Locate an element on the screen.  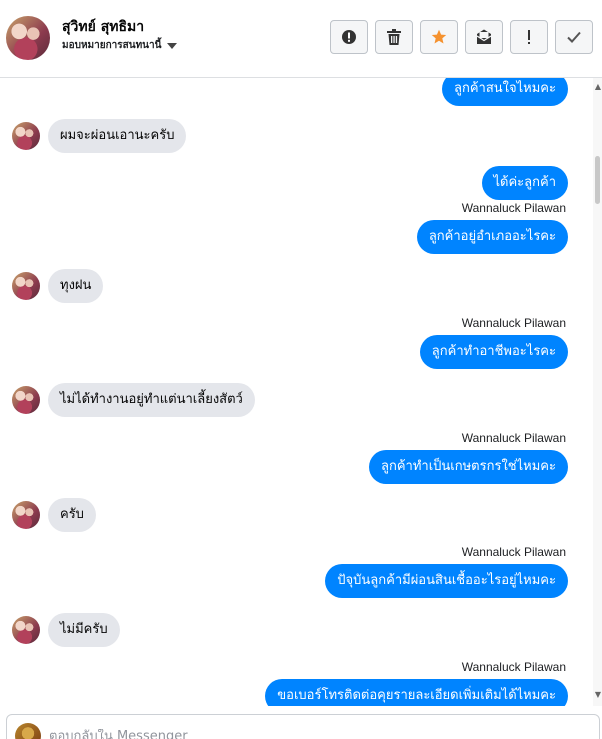
message-bubble-incoming: ผมจะผ่อนเอานะครับ is located at coordinates (117, 136).